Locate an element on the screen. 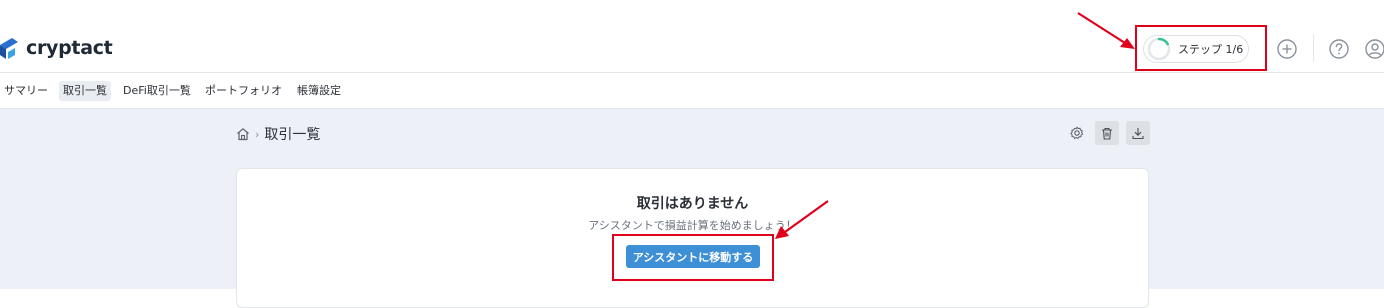  home-icon is located at coordinates (243, 134).